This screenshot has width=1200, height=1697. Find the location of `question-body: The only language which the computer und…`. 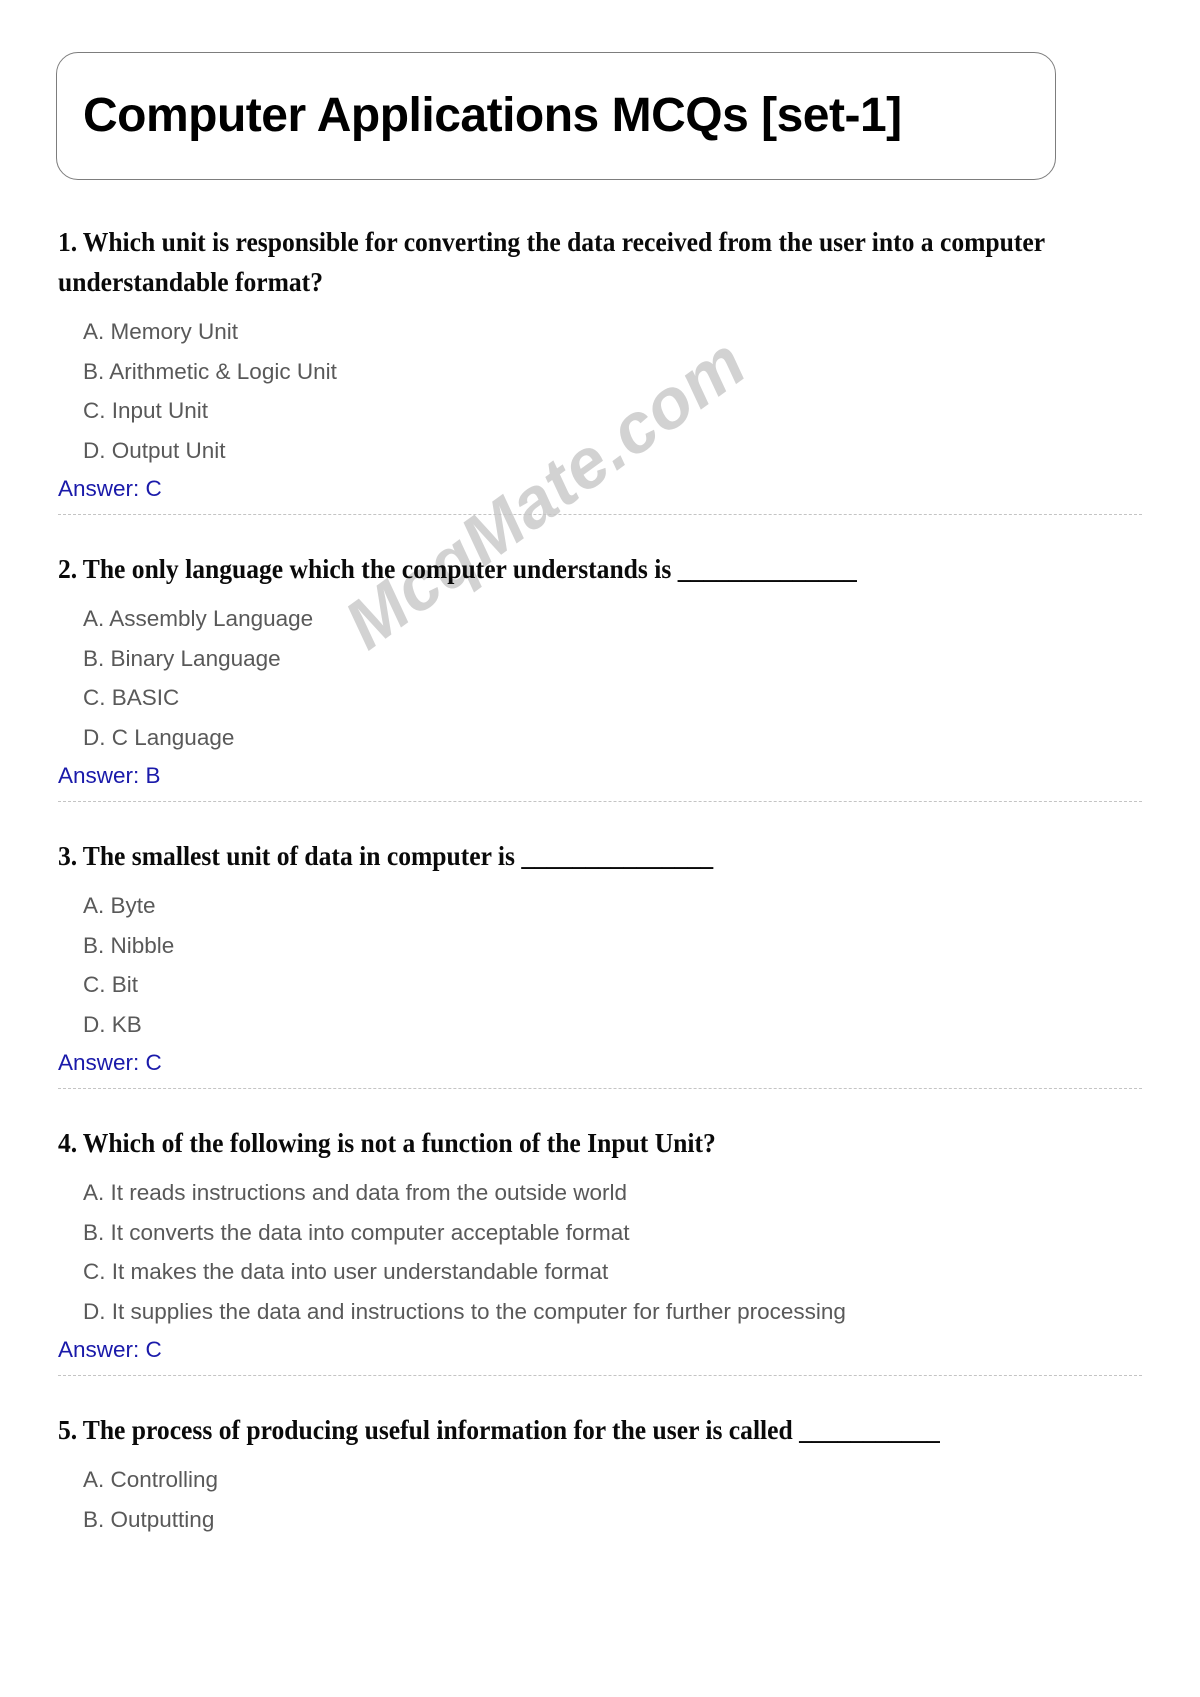

question-body: The only language which the computer und… is located at coordinates (469, 568).